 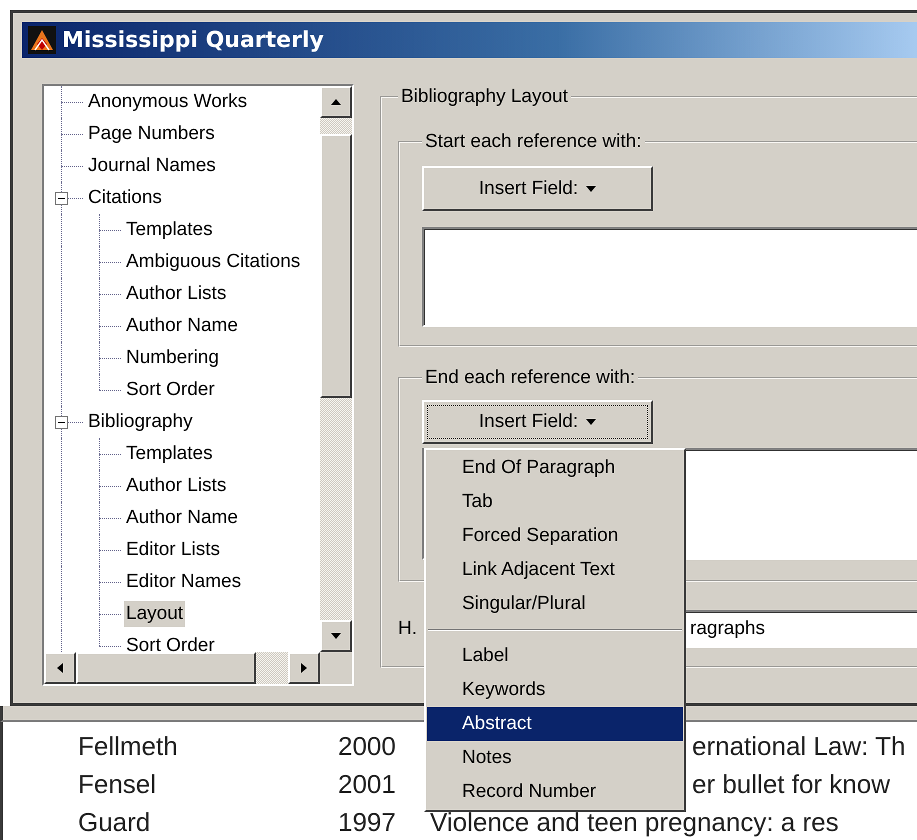 I want to click on year-cell-text: 1997, so click(x=367, y=822).